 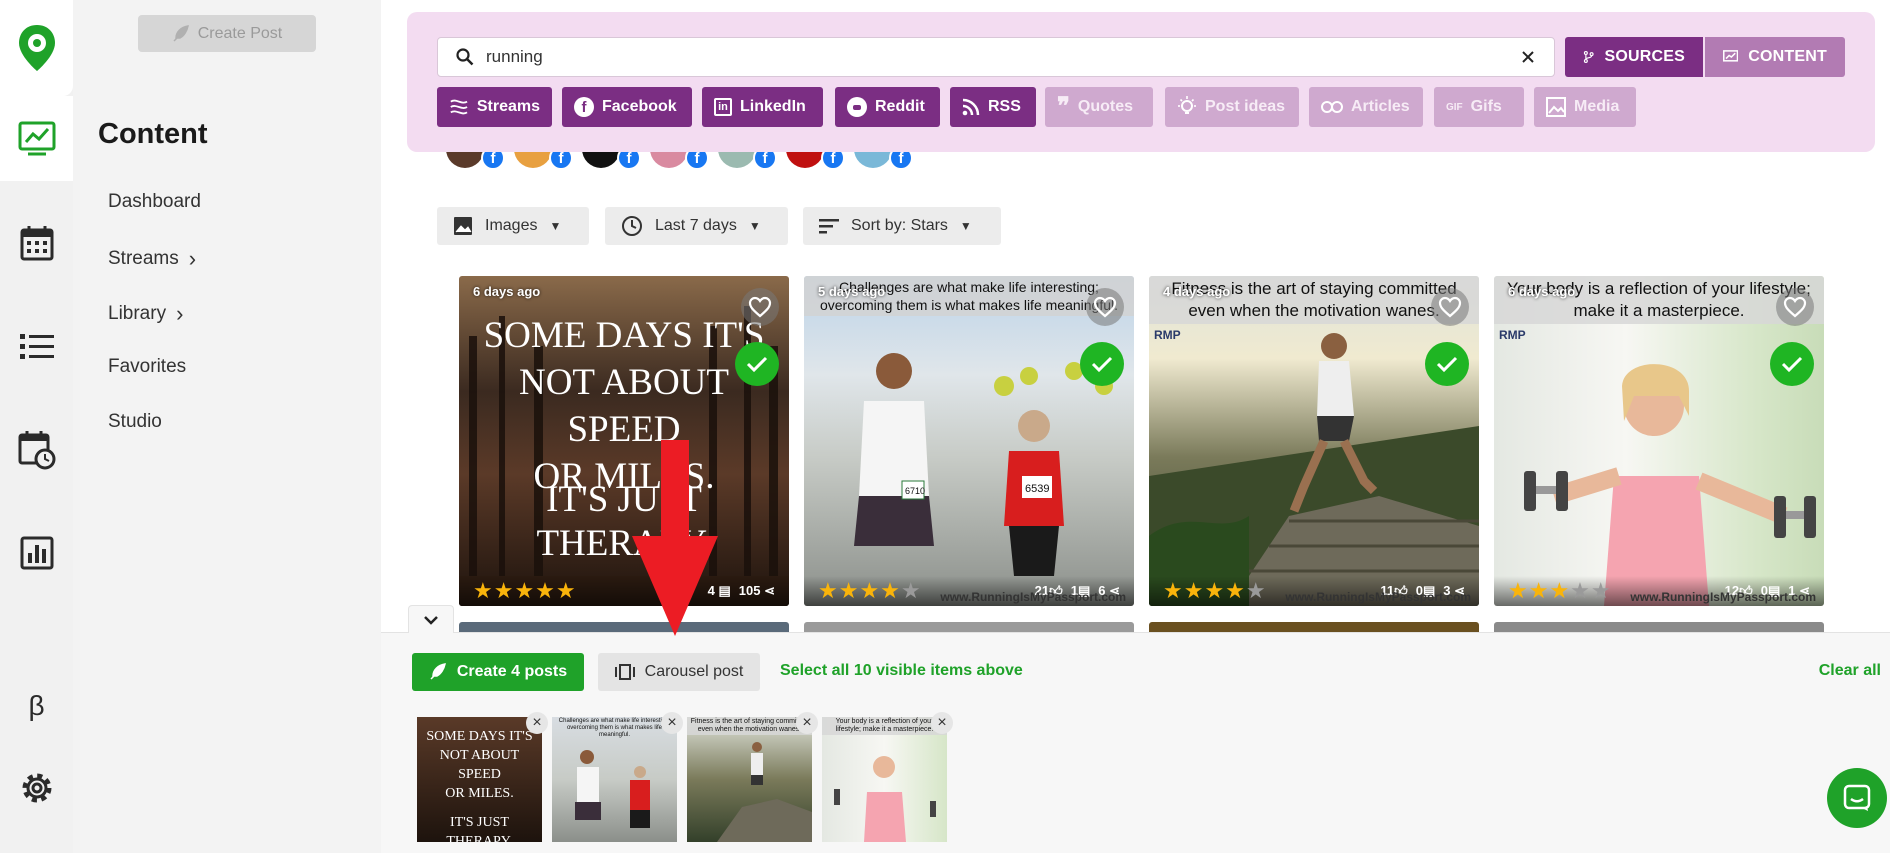 What do you see at coordinates (1588, 57) in the screenshot?
I see `branch-icon` at bounding box center [1588, 57].